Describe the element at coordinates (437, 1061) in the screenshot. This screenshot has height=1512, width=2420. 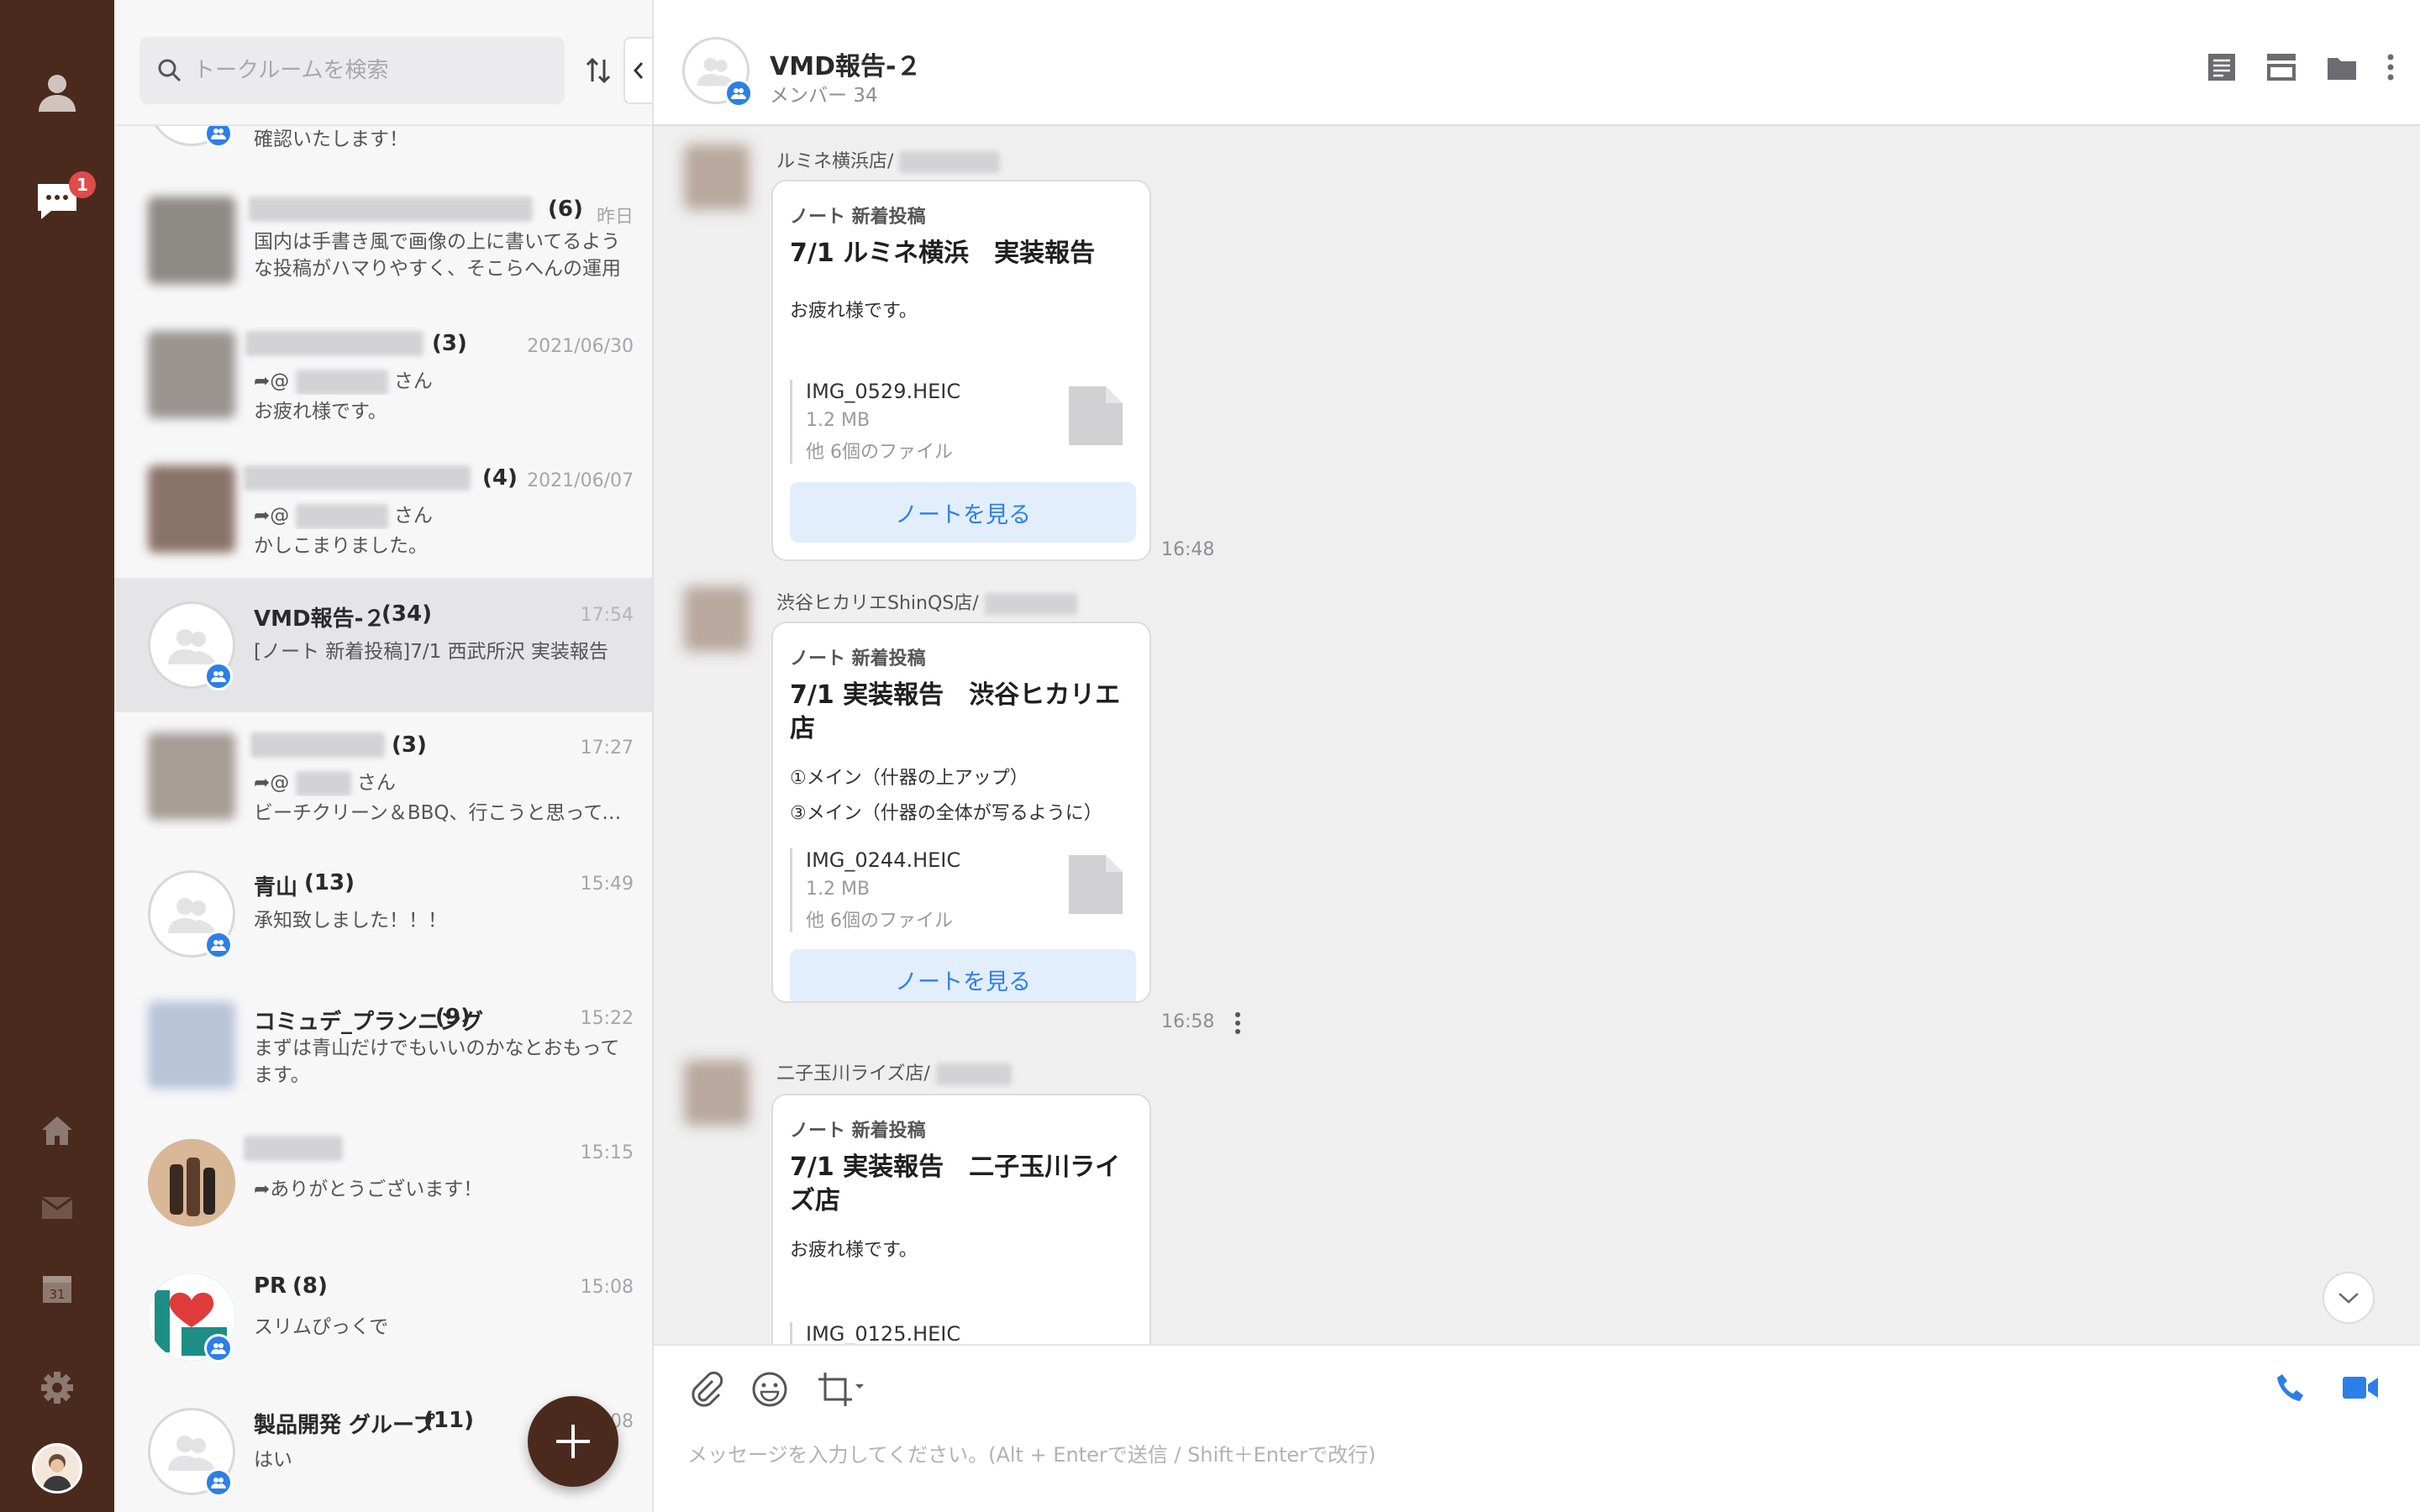
I see `room-preview: まずは青山だけでもいいのかなとおもってます。` at that location.